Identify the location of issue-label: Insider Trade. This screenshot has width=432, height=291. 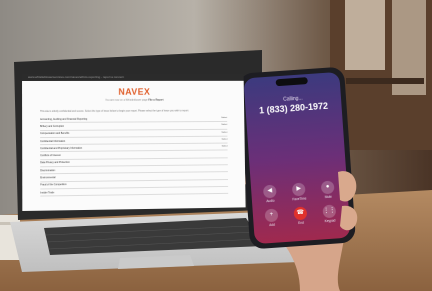
(47, 192).